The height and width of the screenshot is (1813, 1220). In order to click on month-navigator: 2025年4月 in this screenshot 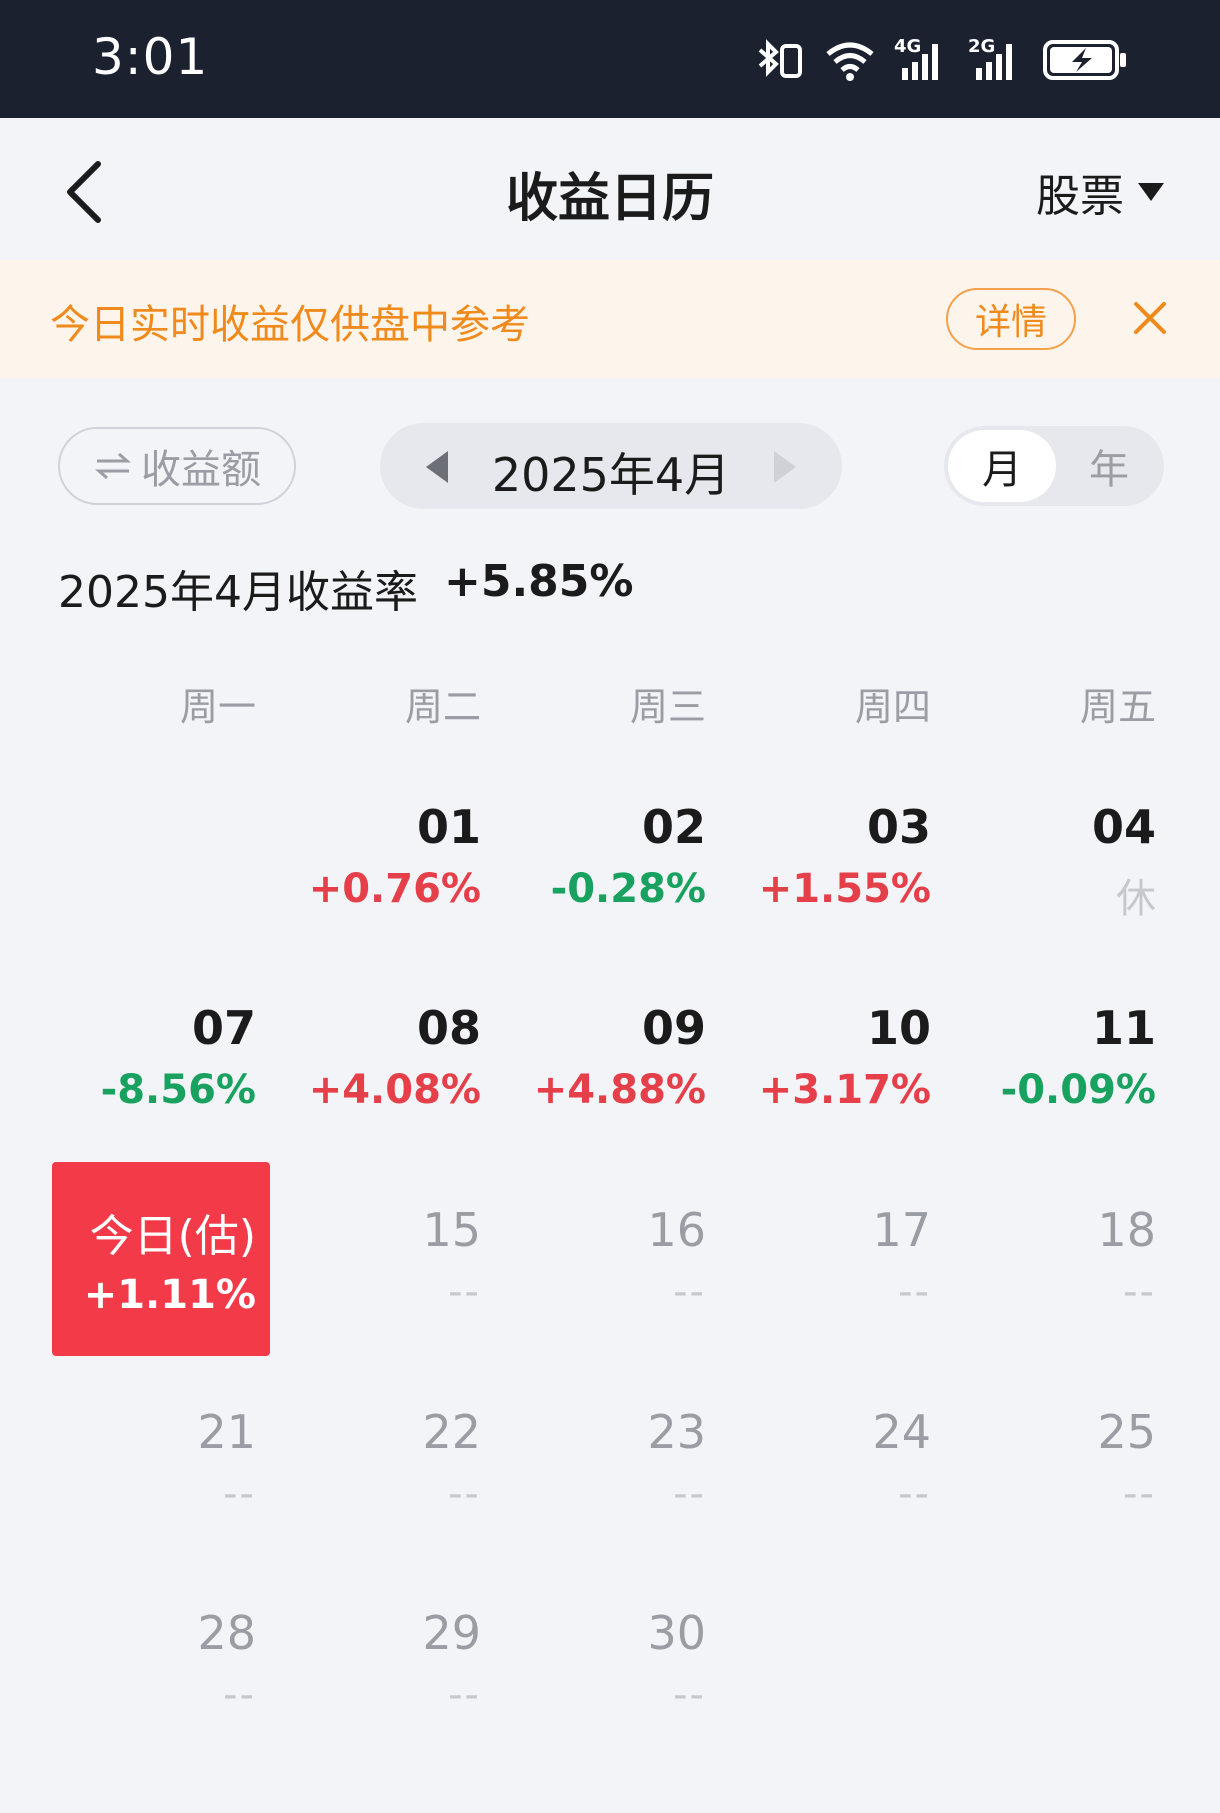, I will do `click(611, 466)`.